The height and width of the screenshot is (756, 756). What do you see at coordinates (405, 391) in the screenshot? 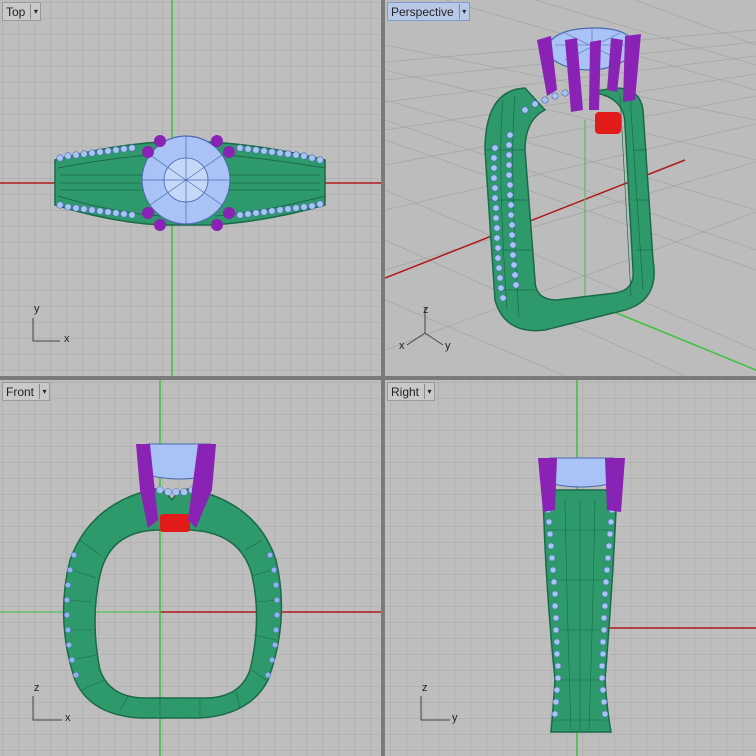
I see `viewport-label: Right` at bounding box center [405, 391].